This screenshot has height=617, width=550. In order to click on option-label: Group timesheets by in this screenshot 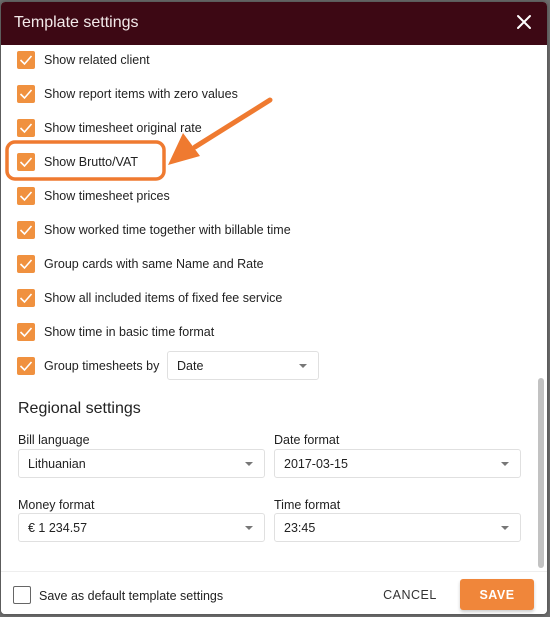, I will do `click(102, 366)`.